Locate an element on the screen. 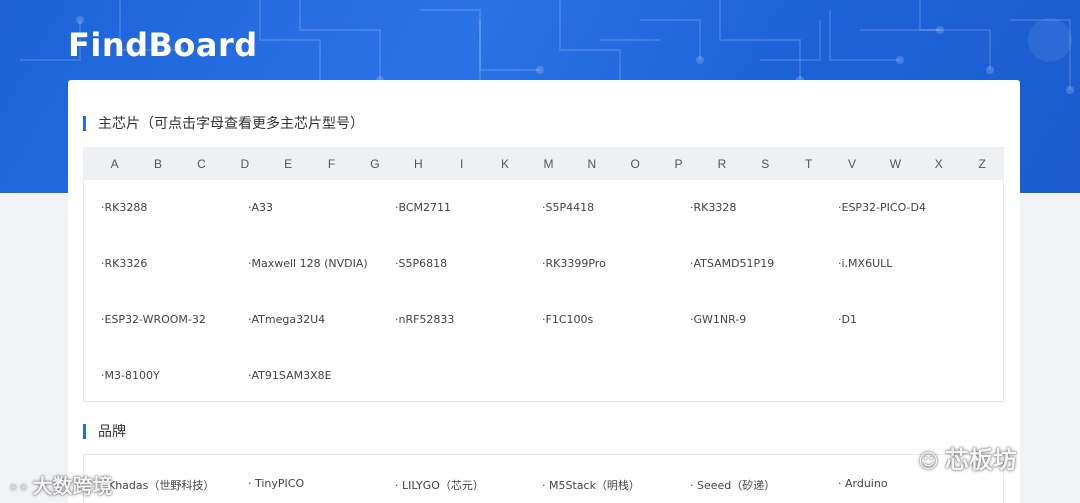 The width and height of the screenshot is (1080, 503). chip-link: ·D1 is located at coordinates (847, 319).